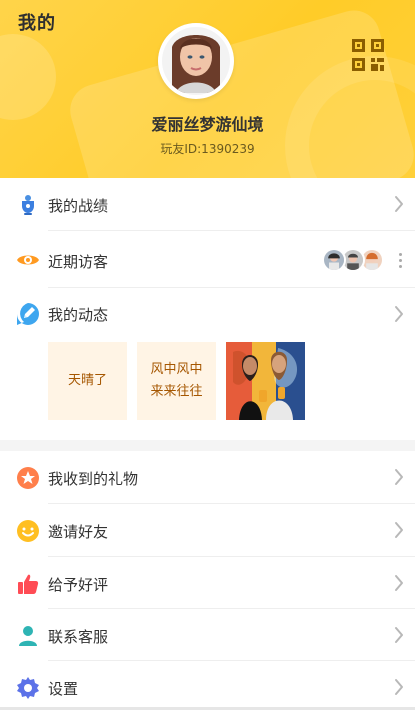  I want to click on section-gap, so click(207, 445).